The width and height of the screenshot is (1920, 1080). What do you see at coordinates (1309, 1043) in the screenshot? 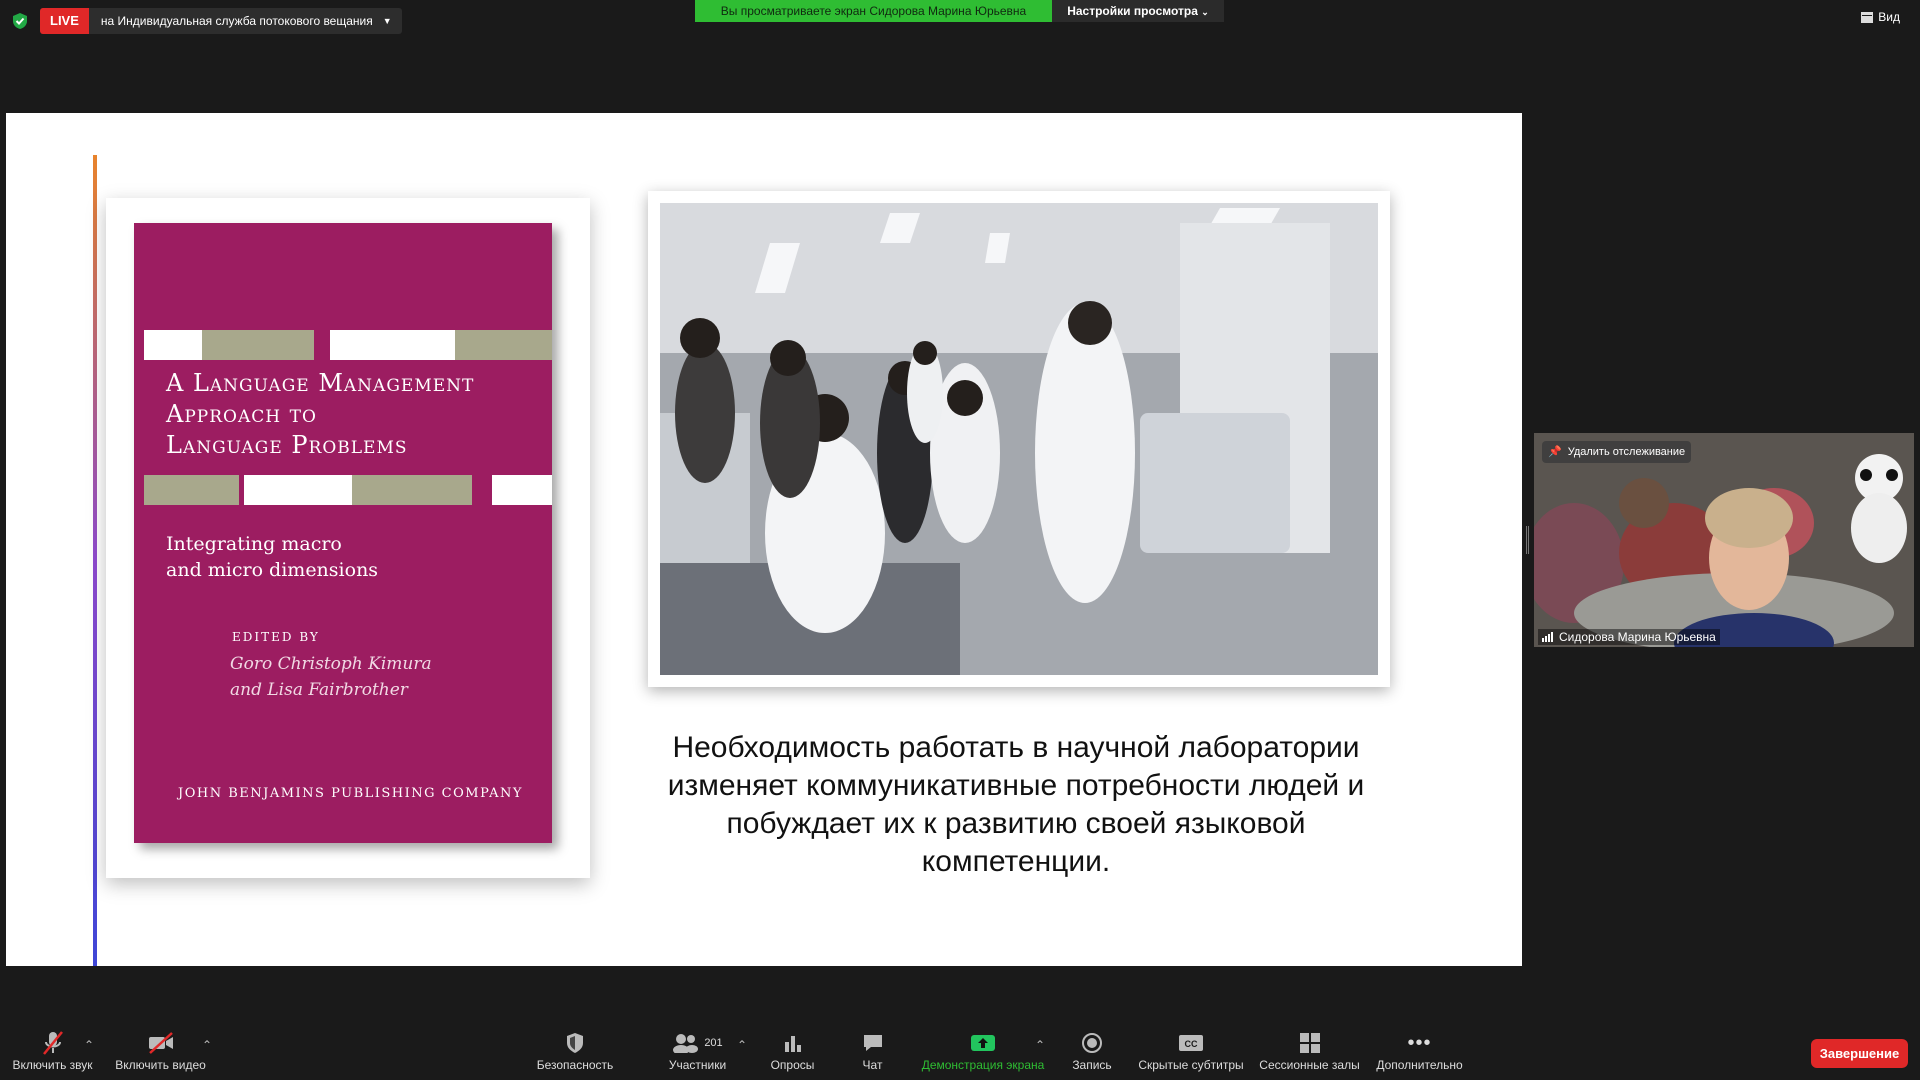
I see `breakout-rooms-icon` at bounding box center [1309, 1043].